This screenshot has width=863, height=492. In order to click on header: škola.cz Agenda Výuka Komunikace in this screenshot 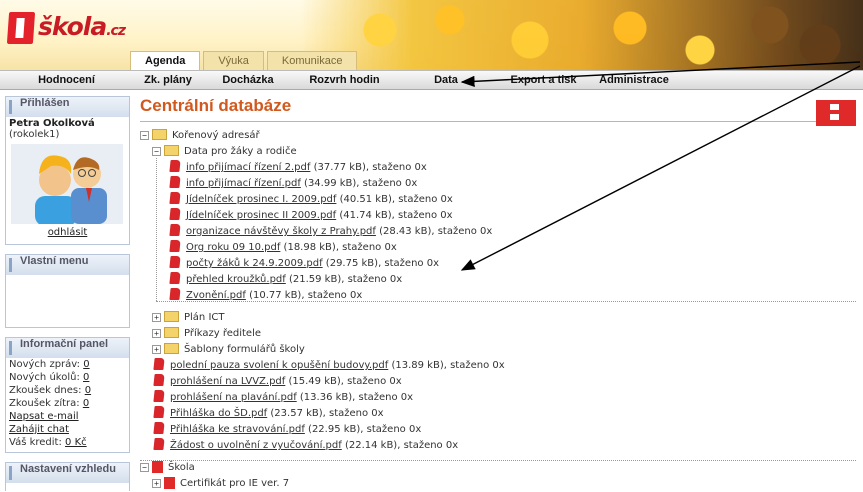, I will do `click(431, 35)`.